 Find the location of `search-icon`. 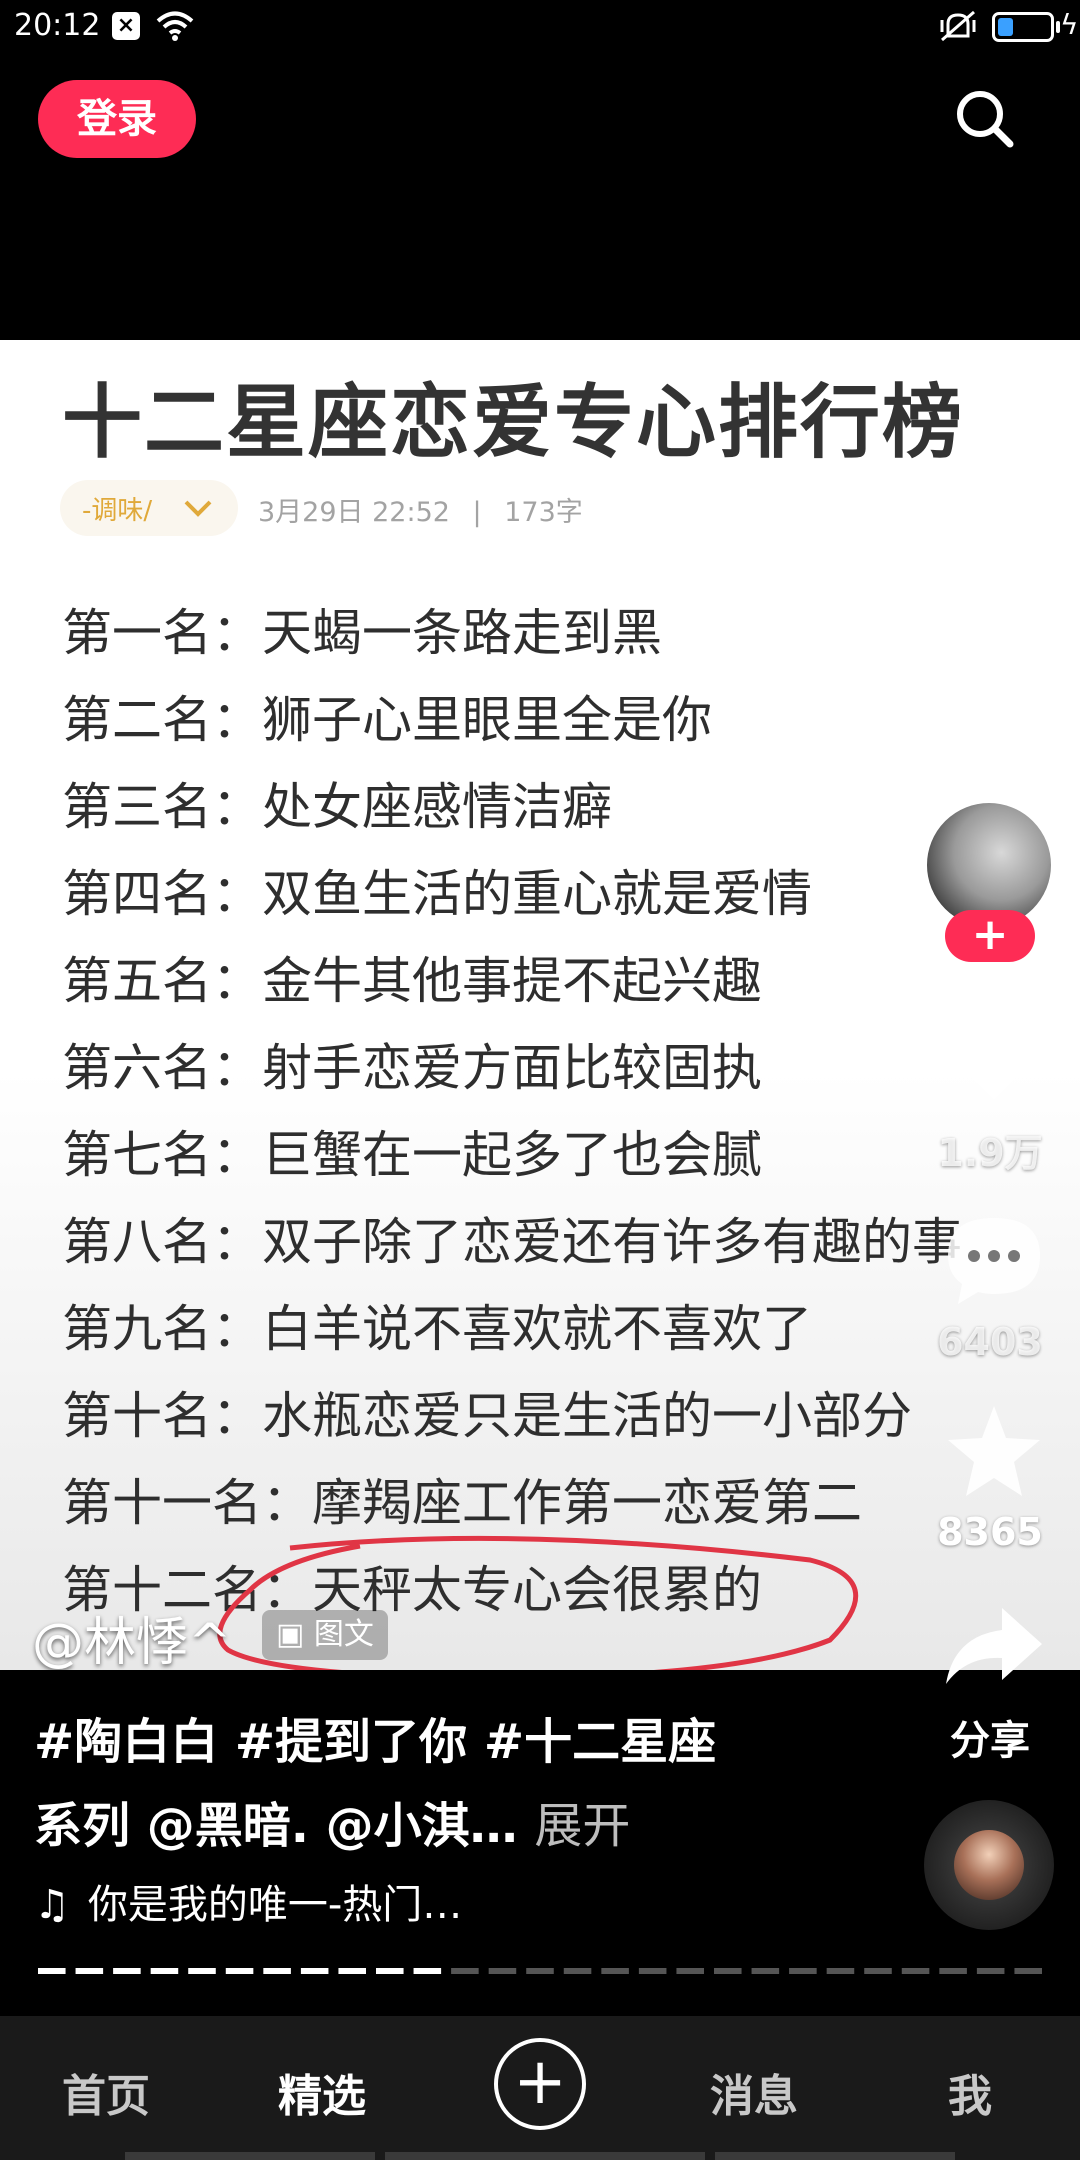

search-icon is located at coordinates (985, 119).